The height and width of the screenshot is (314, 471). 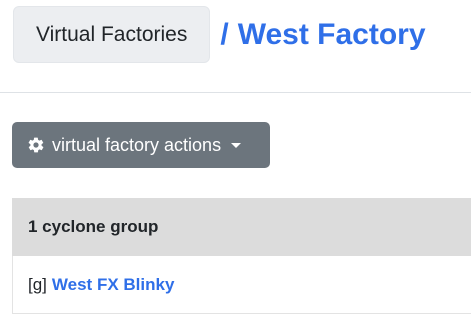 I want to click on group-link-west-fx-blinky: West FX Blinky, so click(x=113, y=285).